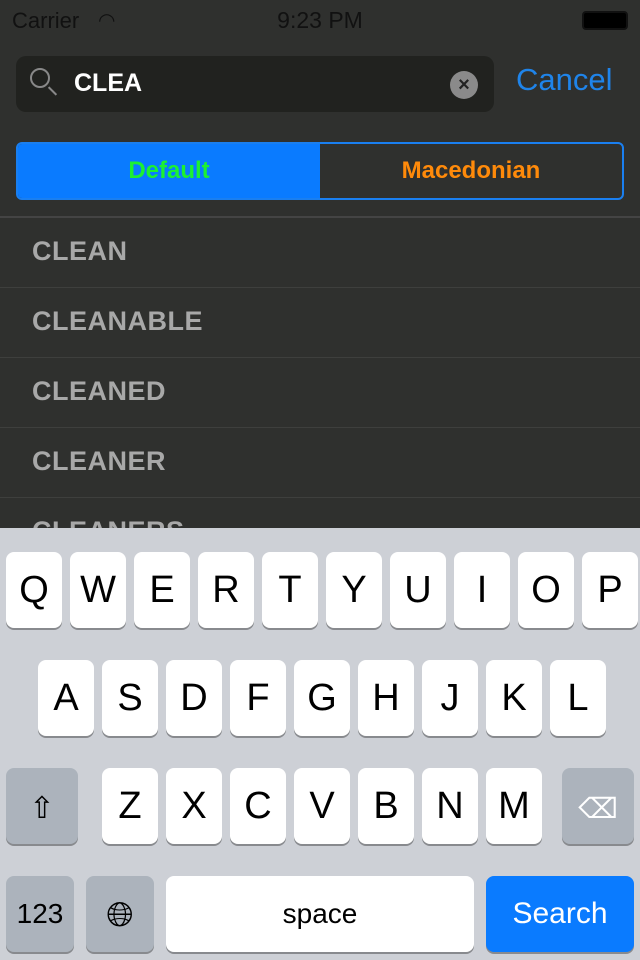 The width and height of the screenshot is (640, 960). I want to click on delete-icon: ⌫, so click(598, 808).